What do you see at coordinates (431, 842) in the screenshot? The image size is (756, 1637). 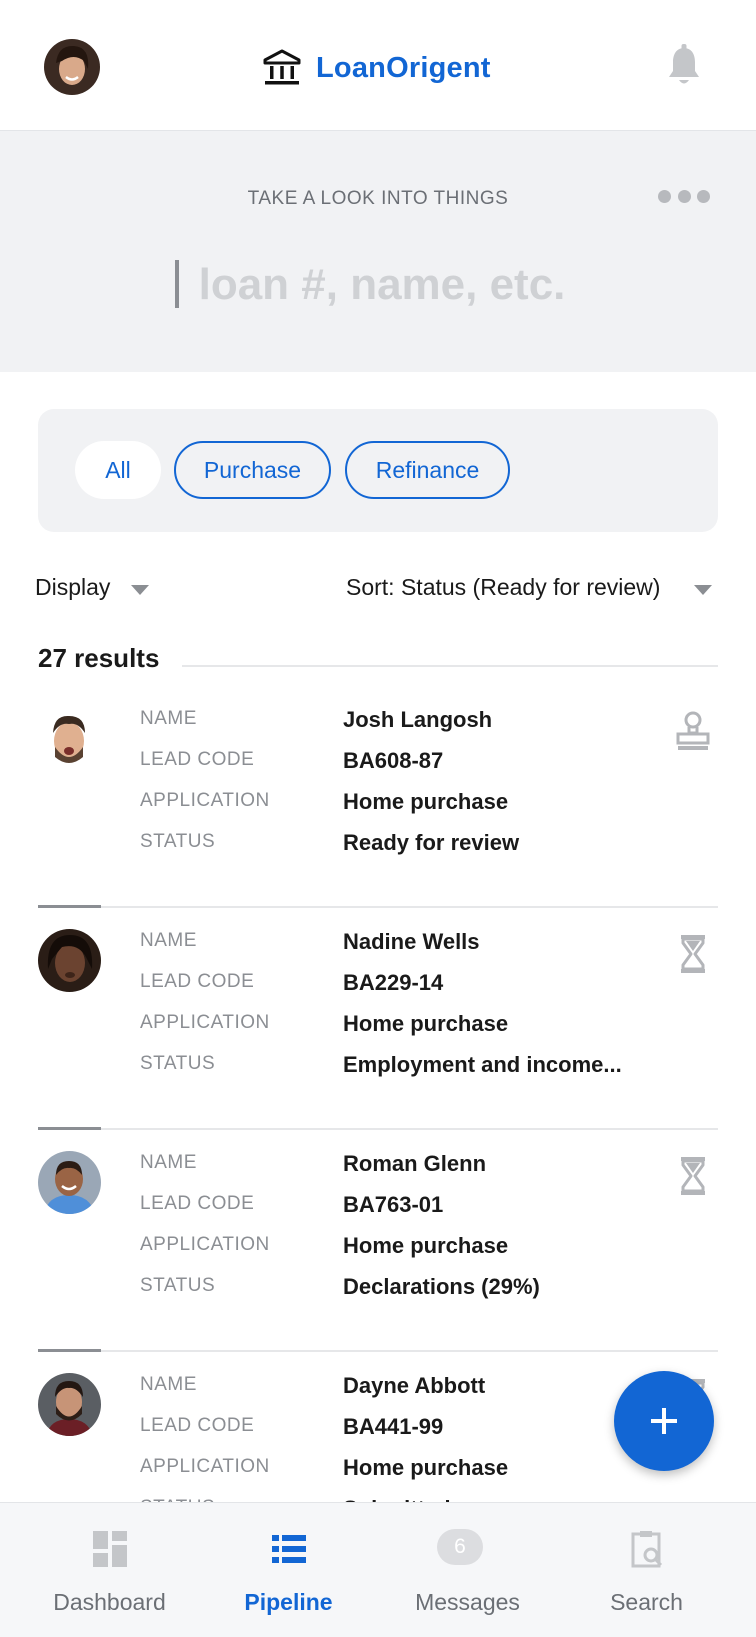 I see `lead-status: Ready for review` at bounding box center [431, 842].